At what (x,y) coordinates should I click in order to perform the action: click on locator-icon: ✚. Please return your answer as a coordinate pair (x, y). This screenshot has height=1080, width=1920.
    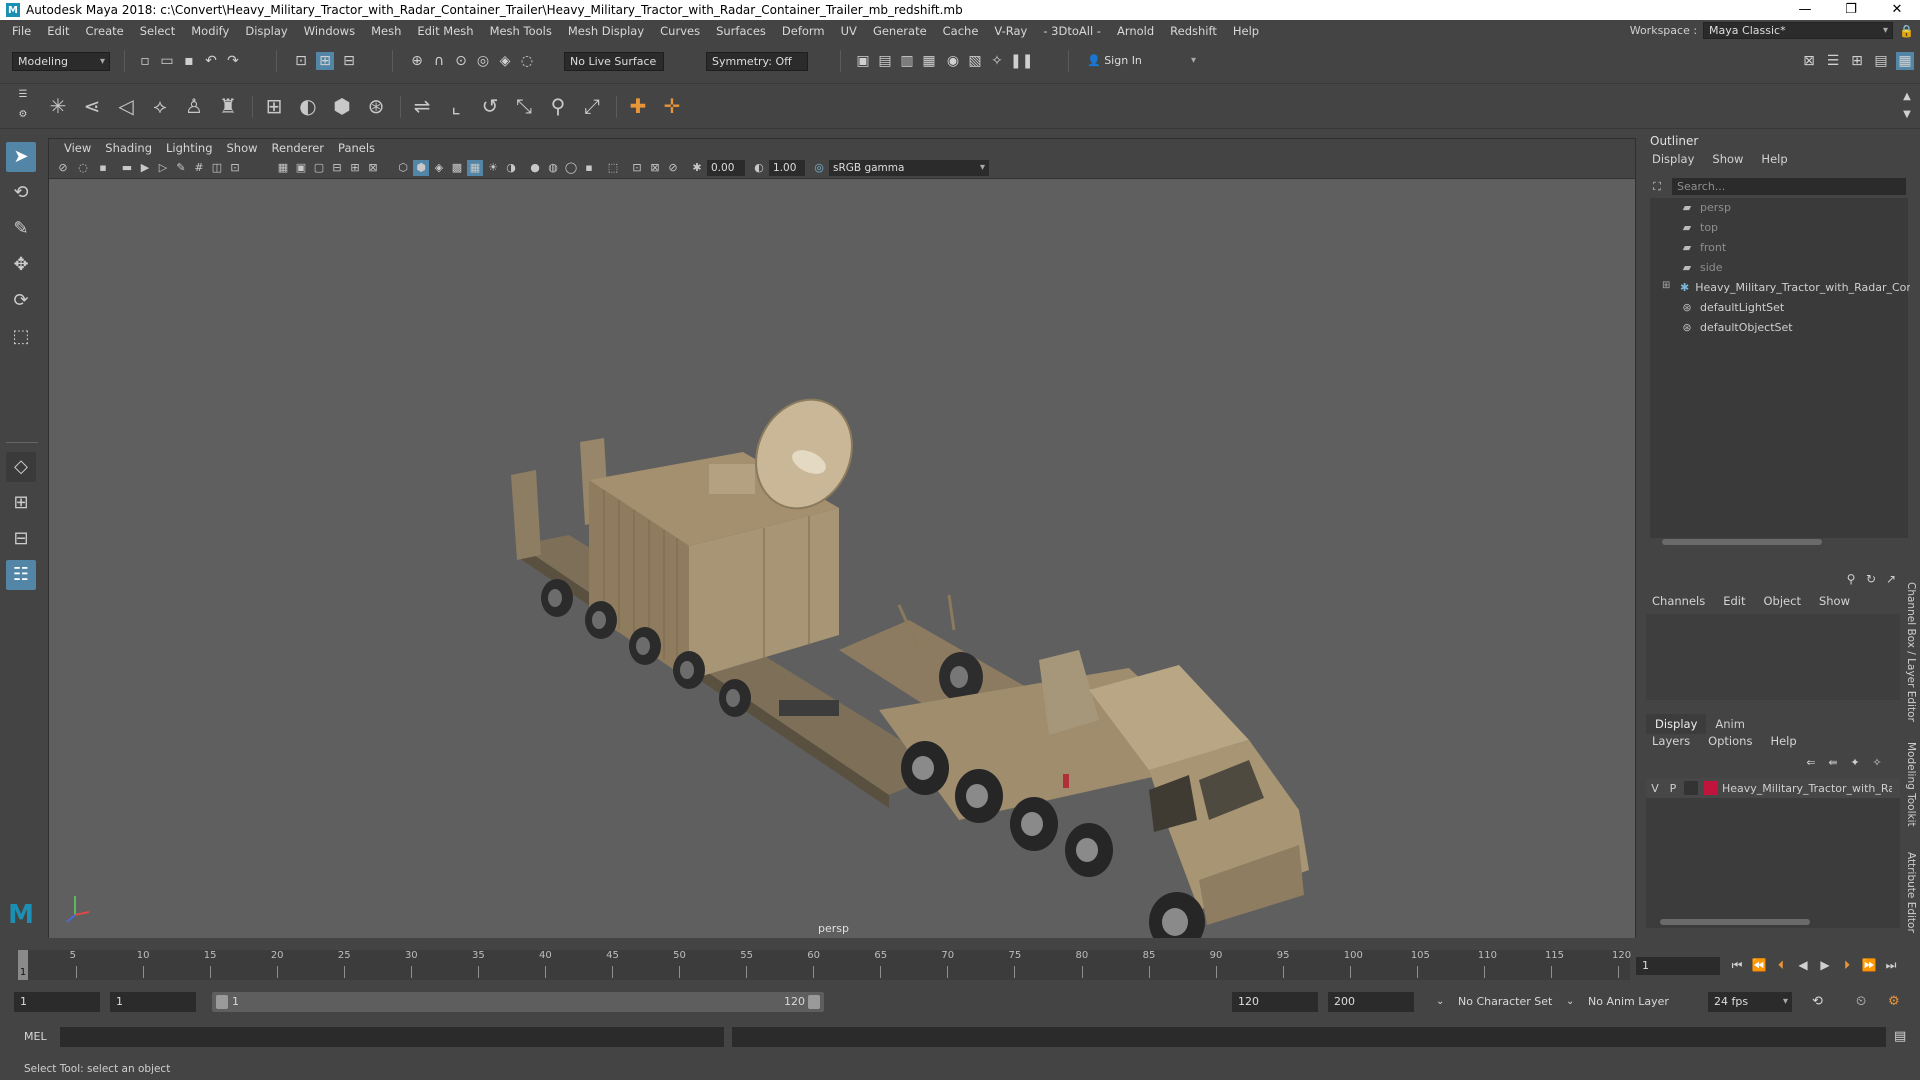
    Looking at the image, I should click on (638, 106).